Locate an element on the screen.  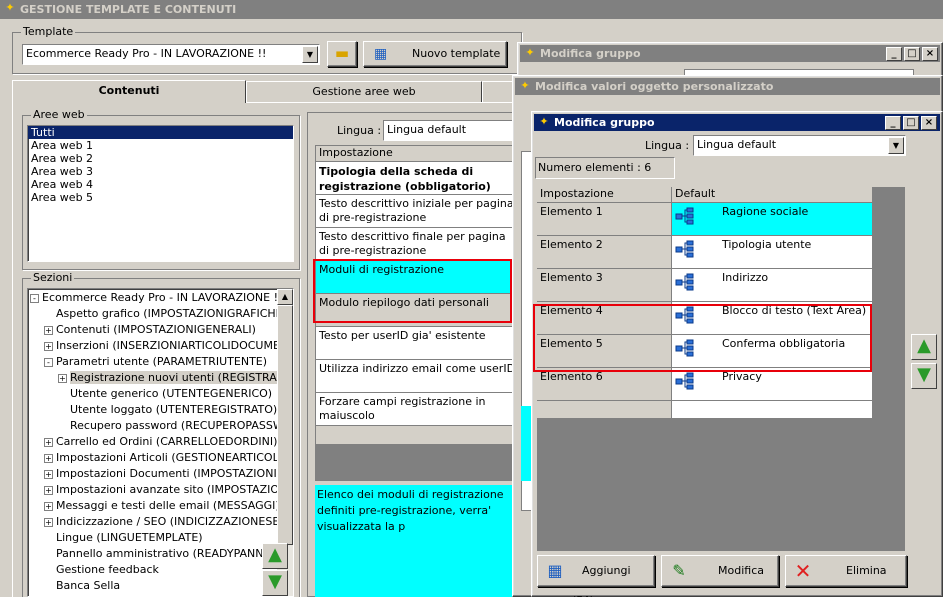
tree-item: - Ecommerce Ready Pro - IN LAVORAZIONE !! is located at coordinates (156, 298).